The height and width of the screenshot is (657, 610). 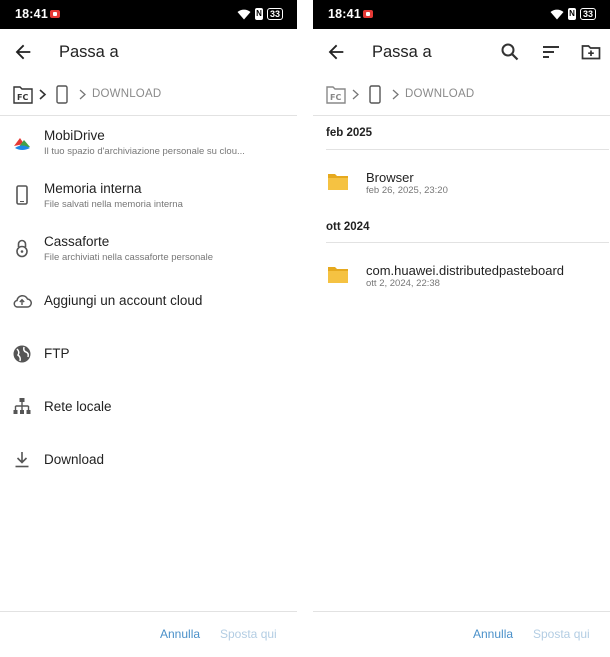 What do you see at coordinates (551, 52) in the screenshot?
I see `sort-icon` at bounding box center [551, 52].